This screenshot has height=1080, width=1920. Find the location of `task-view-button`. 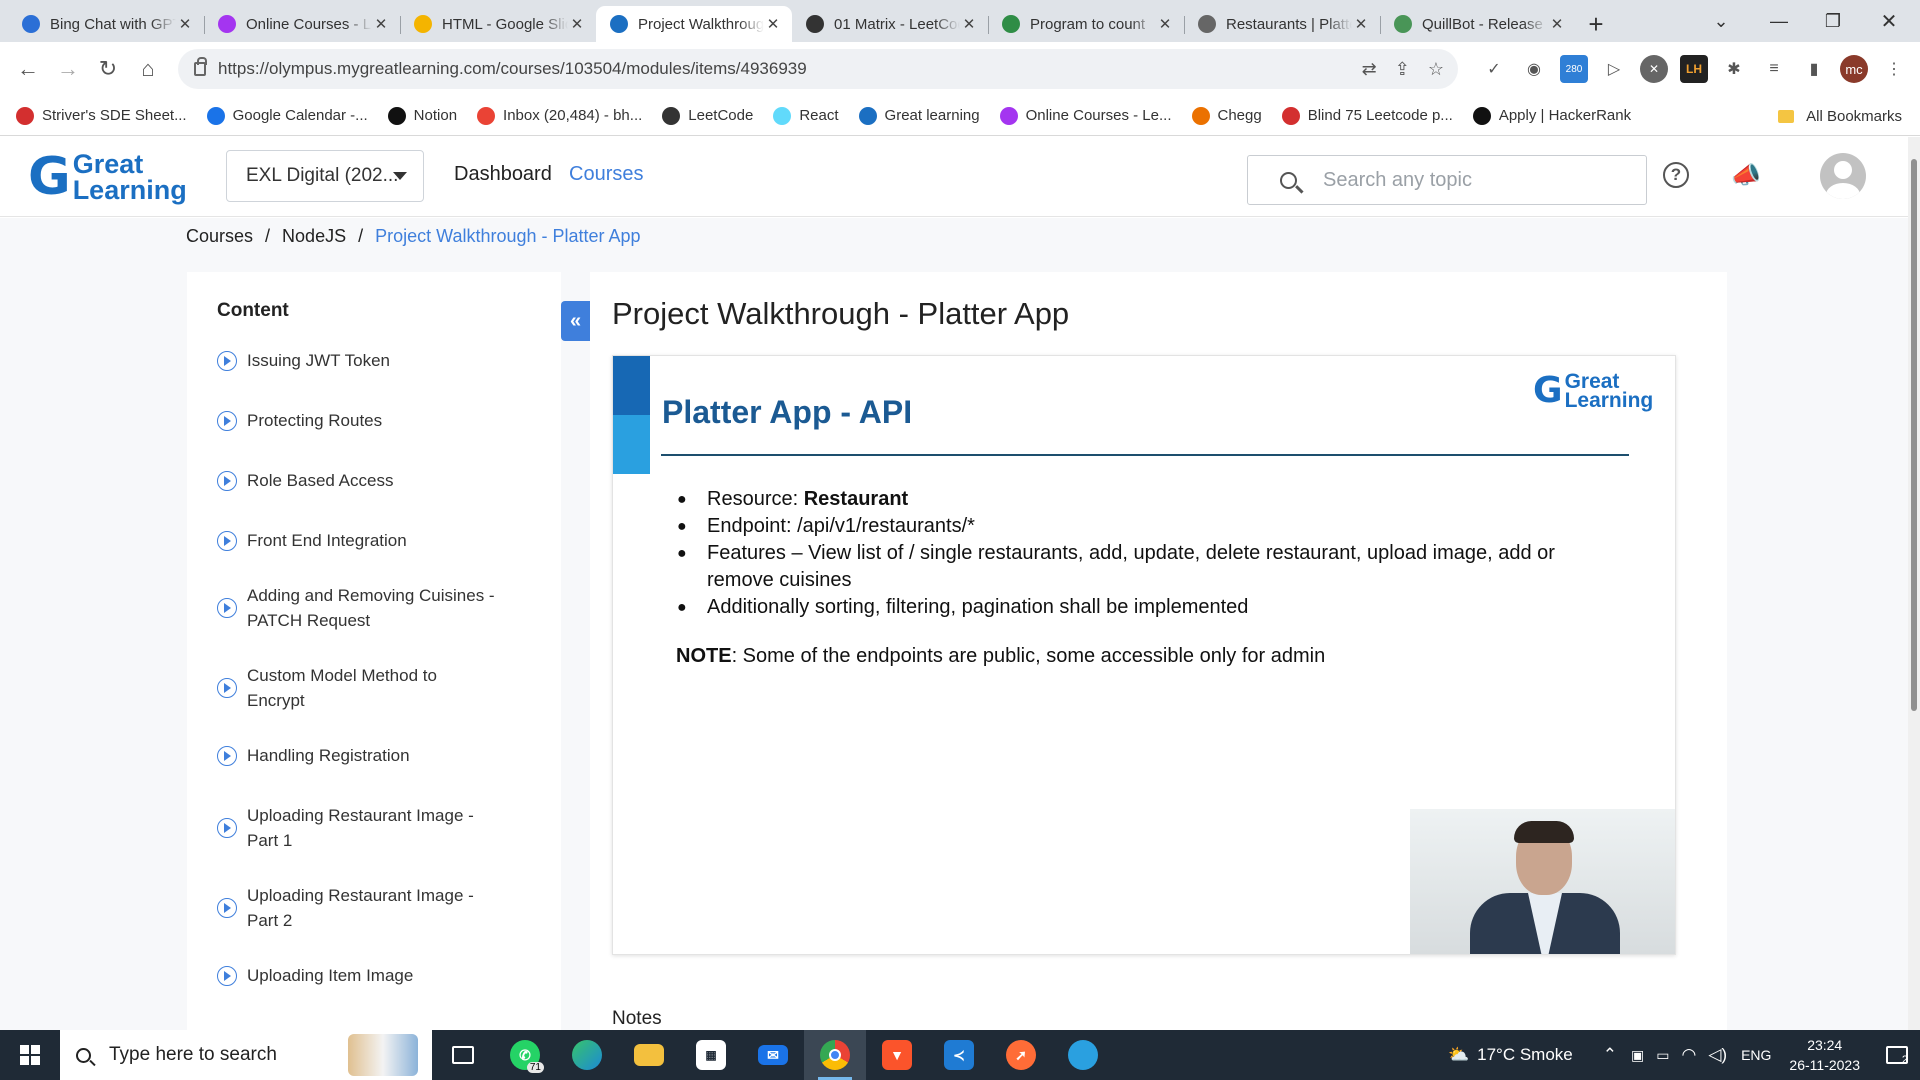

task-view-button is located at coordinates (463, 1055).